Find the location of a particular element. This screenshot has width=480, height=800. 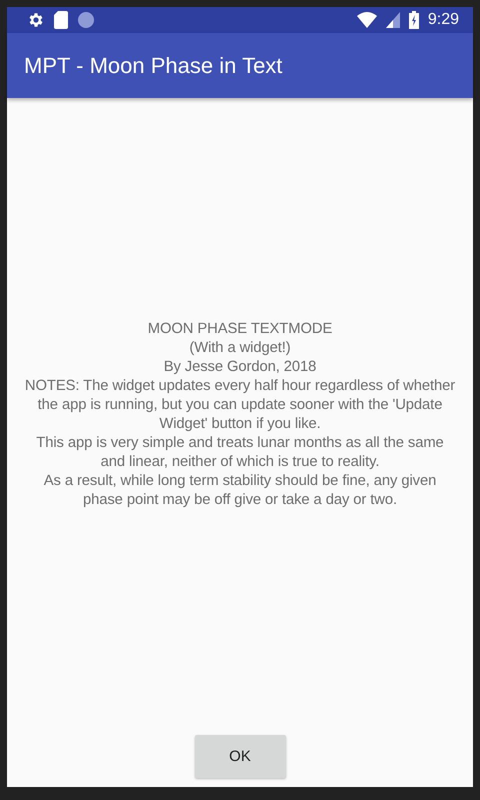

body-text-line: By Jesse Gordon, 2018 is located at coordinates (240, 367).